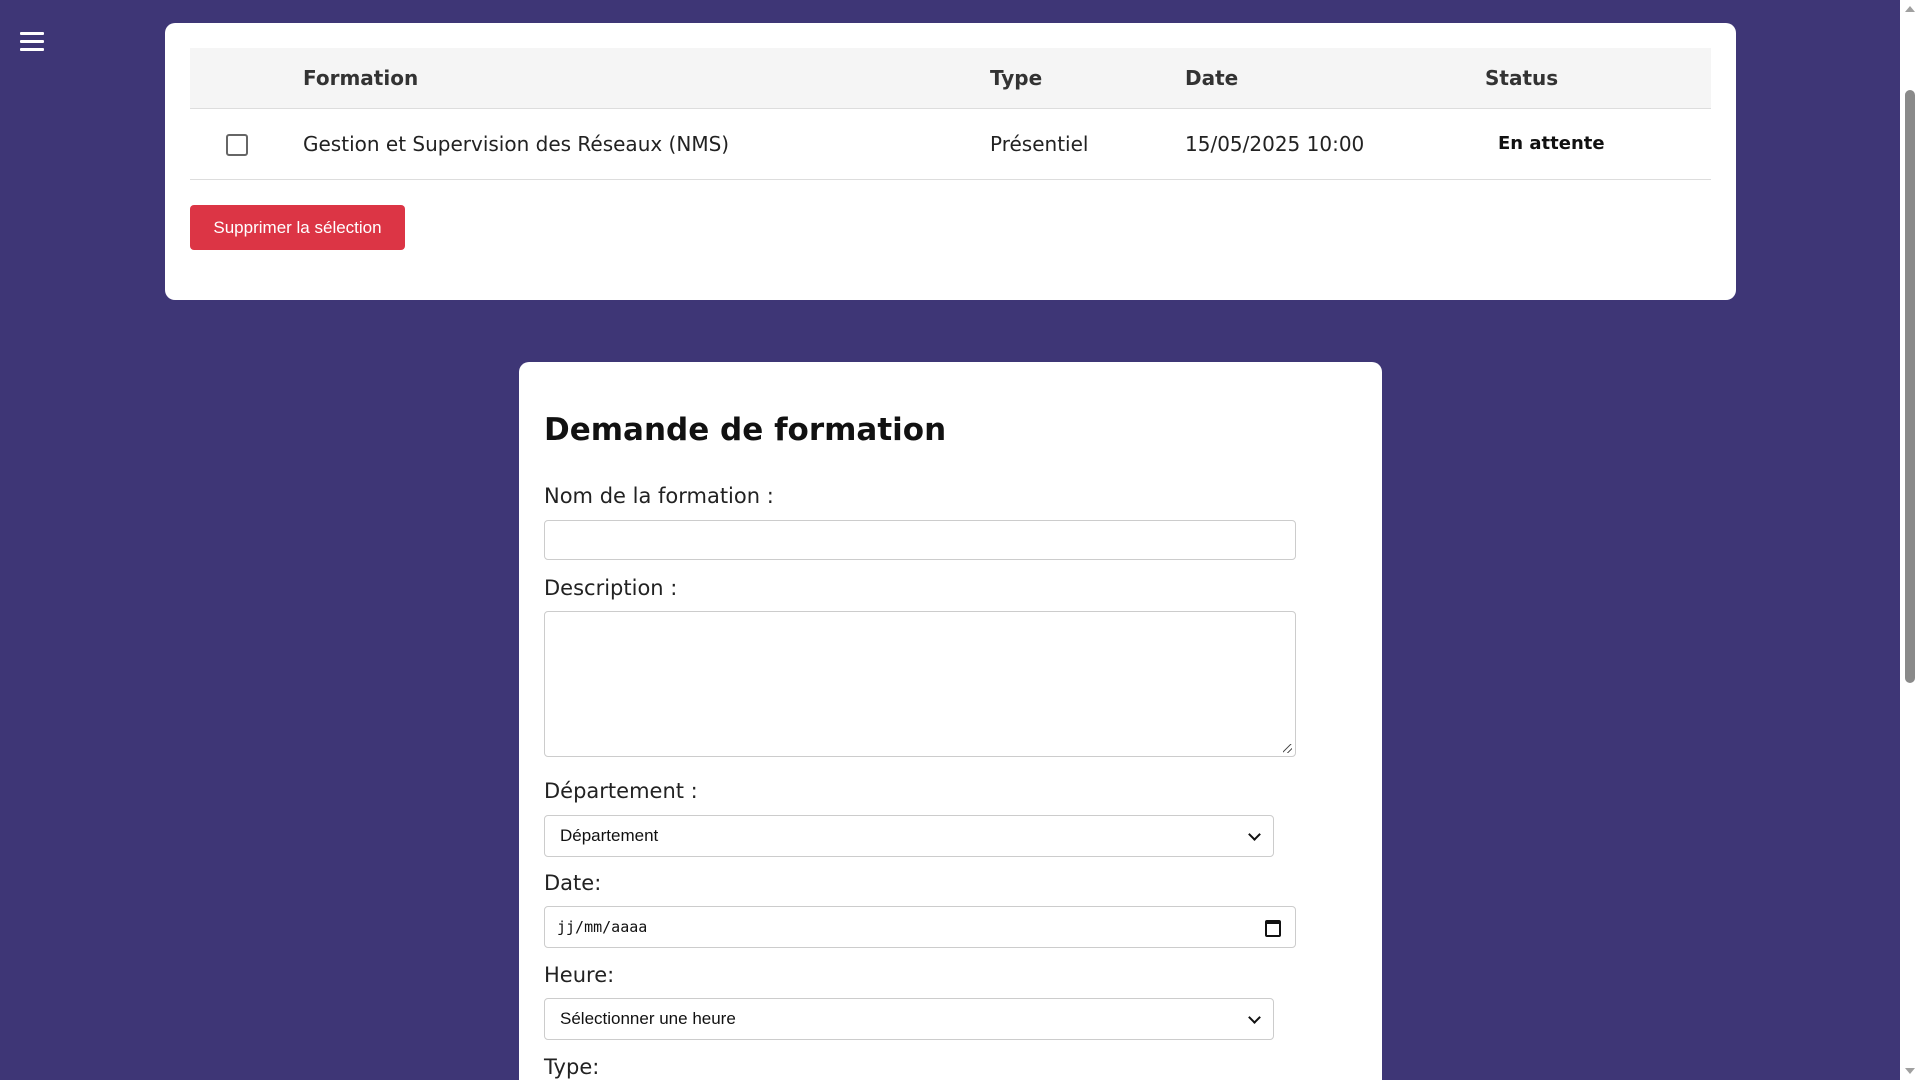  What do you see at coordinates (516, 144) in the screenshot?
I see `row-formation: Gestion et Supervision des Réseaux (NMS)` at bounding box center [516, 144].